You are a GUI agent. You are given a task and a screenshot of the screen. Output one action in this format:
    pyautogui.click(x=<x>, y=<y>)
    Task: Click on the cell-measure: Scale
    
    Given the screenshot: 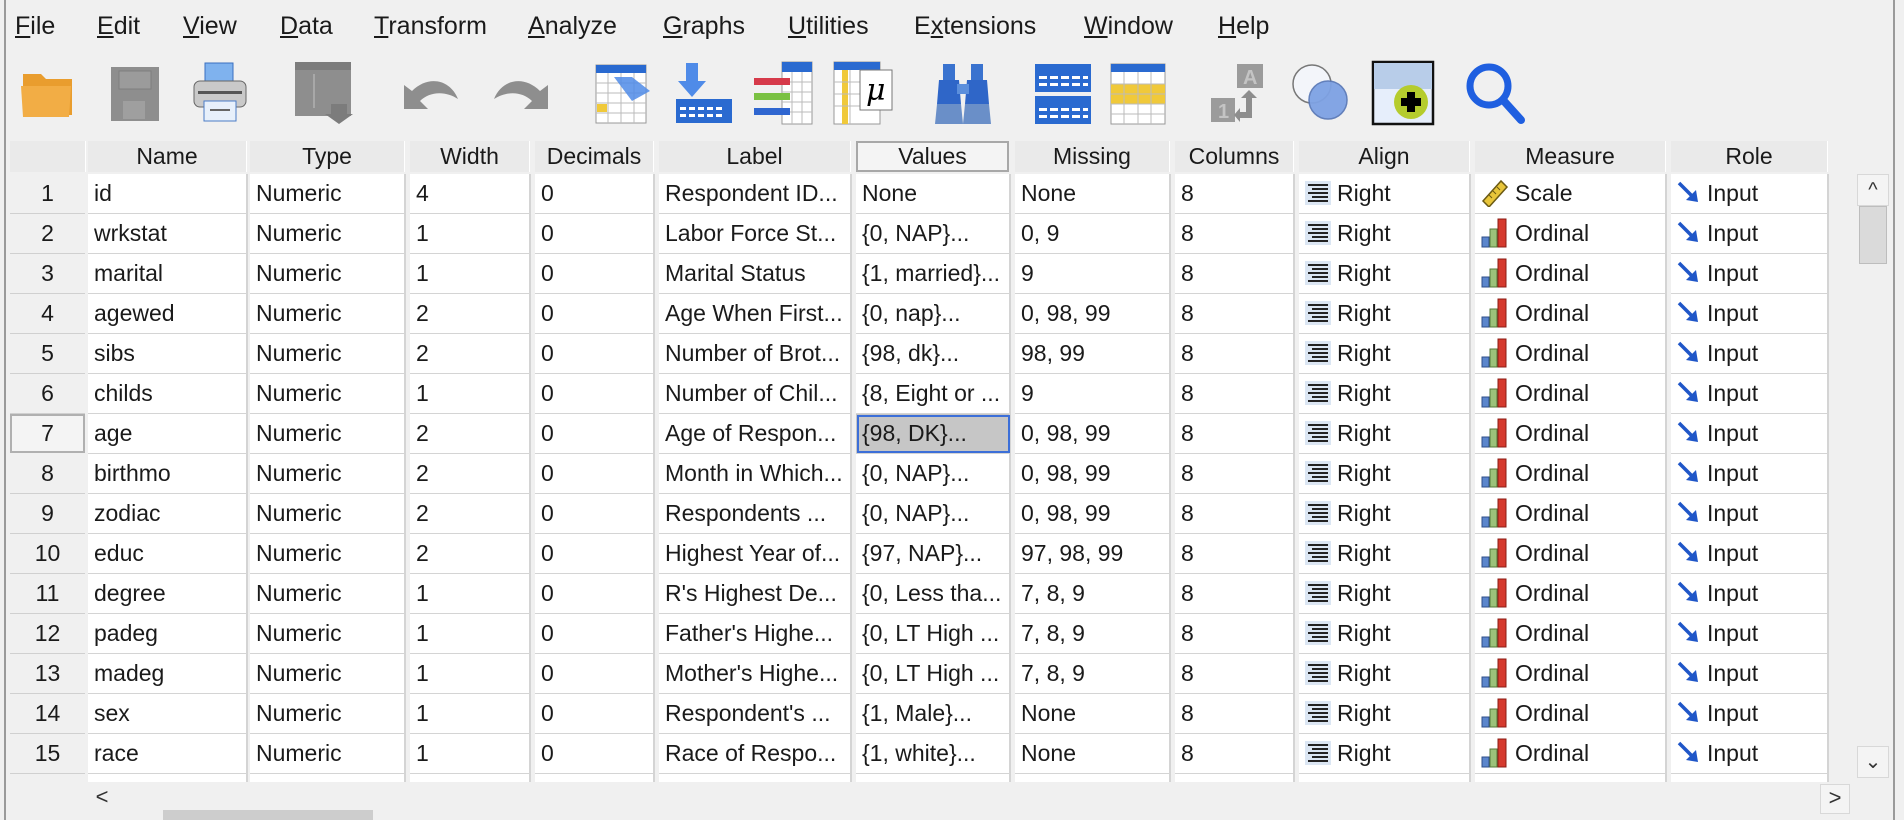 What is the action you would take?
    pyautogui.click(x=1571, y=194)
    